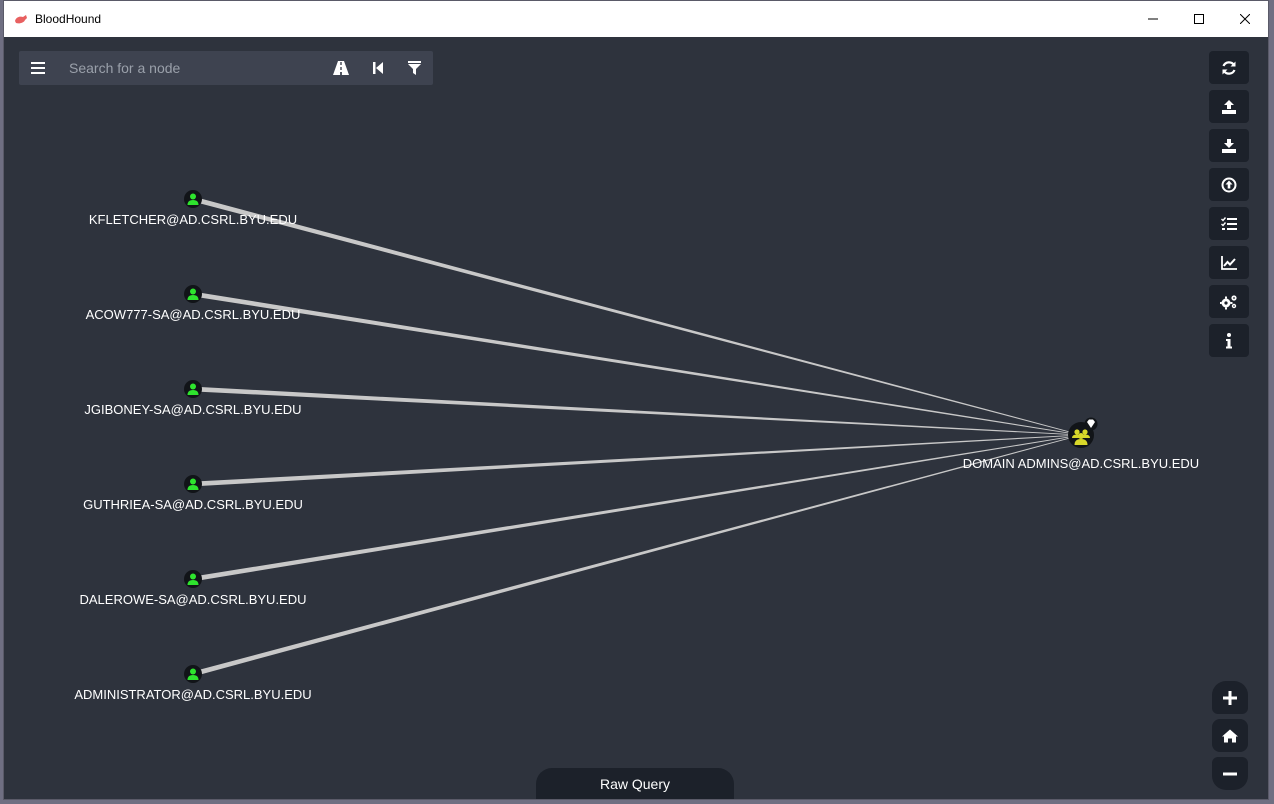  What do you see at coordinates (1081, 444) in the screenshot?
I see `group-node: DOMAIN ADMINS@AD.CSRL.BYU.EDU` at bounding box center [1081, 444].